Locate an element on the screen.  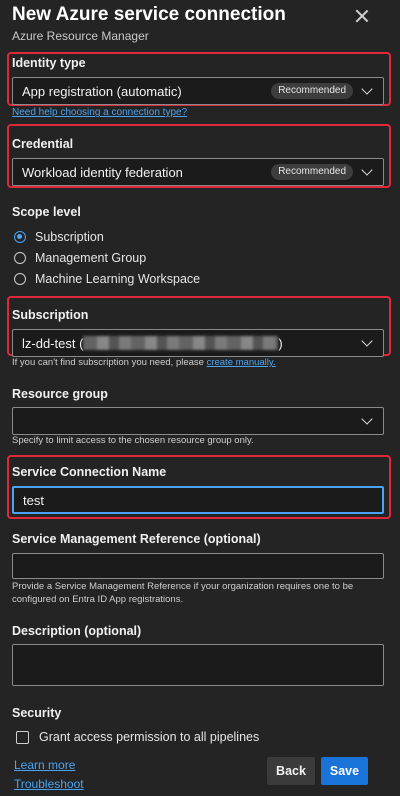
learn-more-link: Learn more is located at coordinates (44, 765).